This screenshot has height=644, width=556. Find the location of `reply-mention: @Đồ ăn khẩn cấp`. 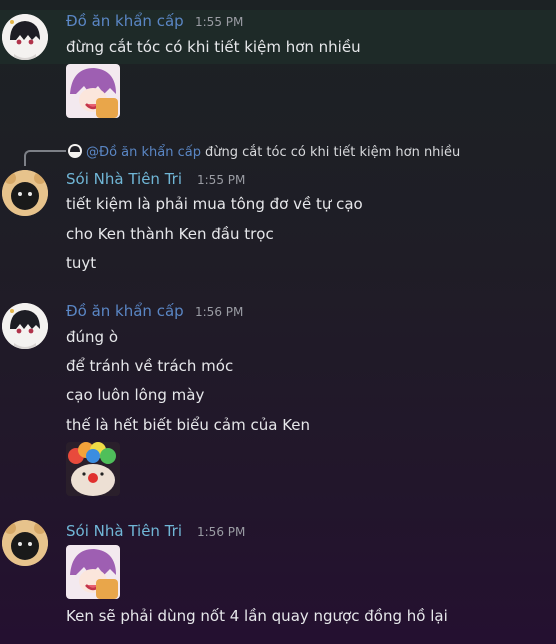

reply-mention: @Đồ ăn khẩn cấp is located at coordinates (143, 152).